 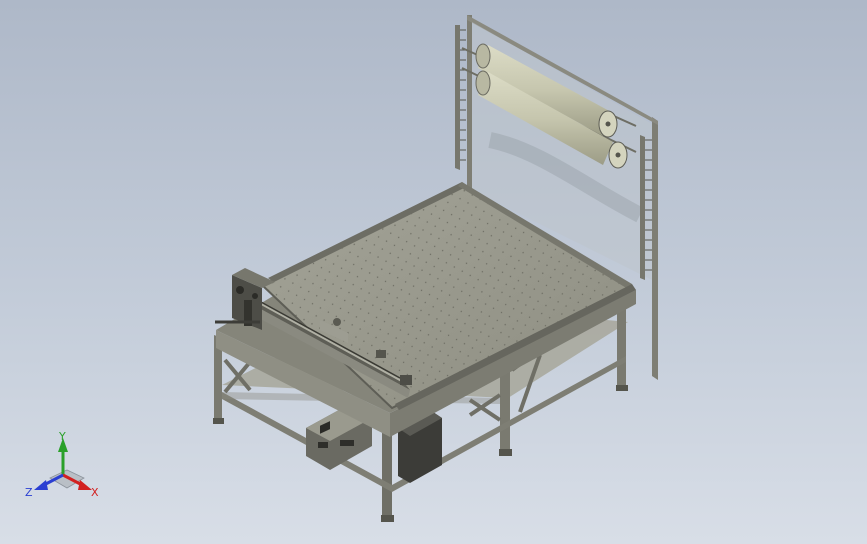 I want to click on z-axis-label: Z, so click(x=29, y=492).